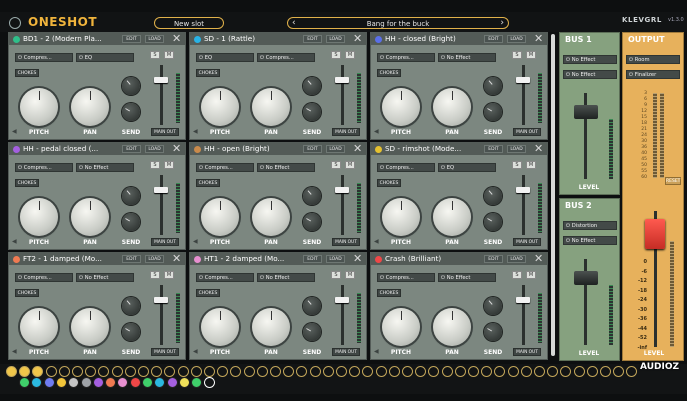 Image resolution: width=687 pixels, height=401 pixels. Describe the element at coordinates (15, 23) in the screenshot. I see `settings-icon` at that location.